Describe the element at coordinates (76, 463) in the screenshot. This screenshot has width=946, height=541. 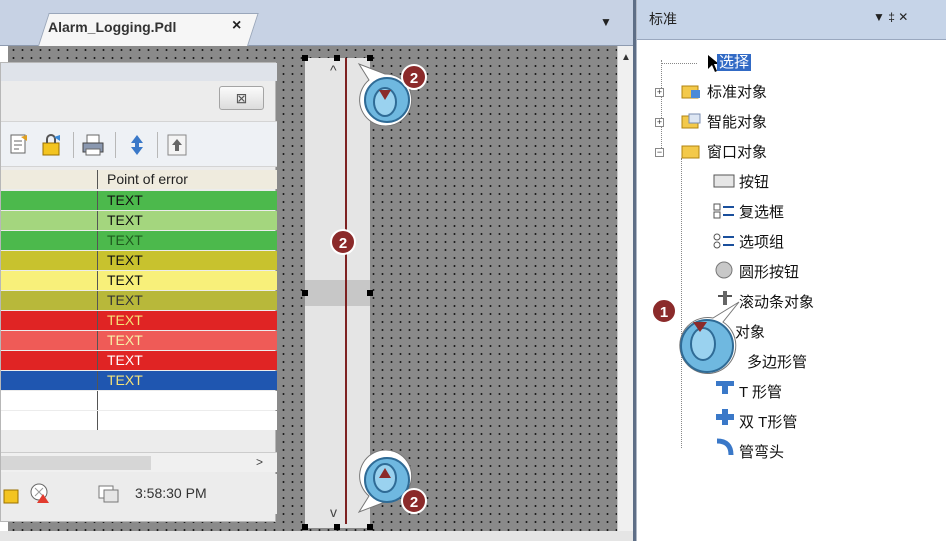
I see `scroll-thumb` at that location.